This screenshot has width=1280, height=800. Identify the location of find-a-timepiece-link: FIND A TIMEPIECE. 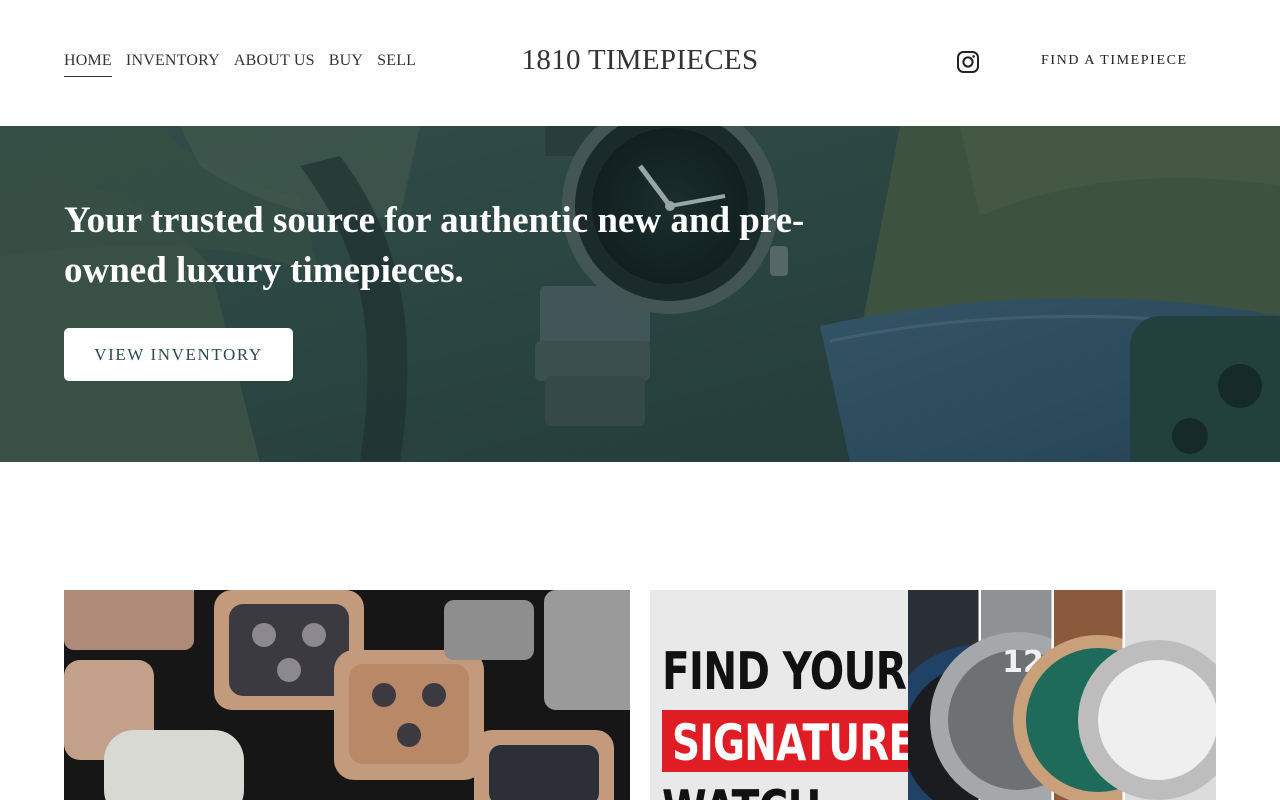
(1114, 61).